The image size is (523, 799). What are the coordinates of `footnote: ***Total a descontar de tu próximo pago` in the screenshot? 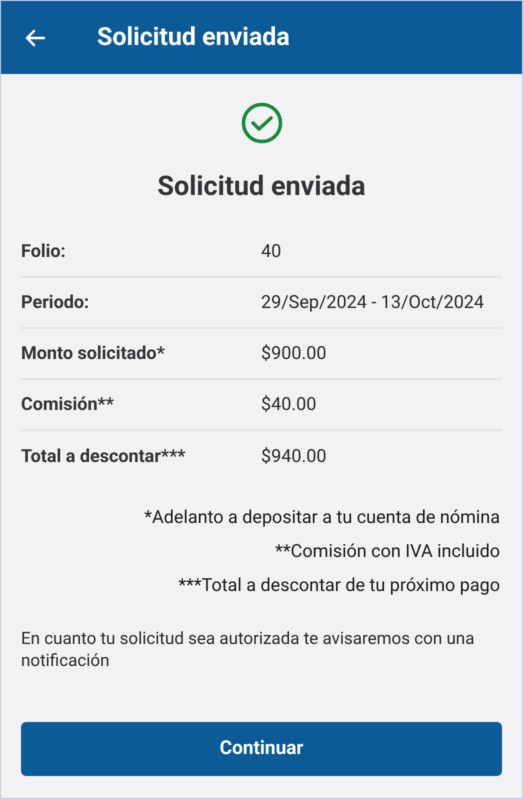 It's located at (339, 586).